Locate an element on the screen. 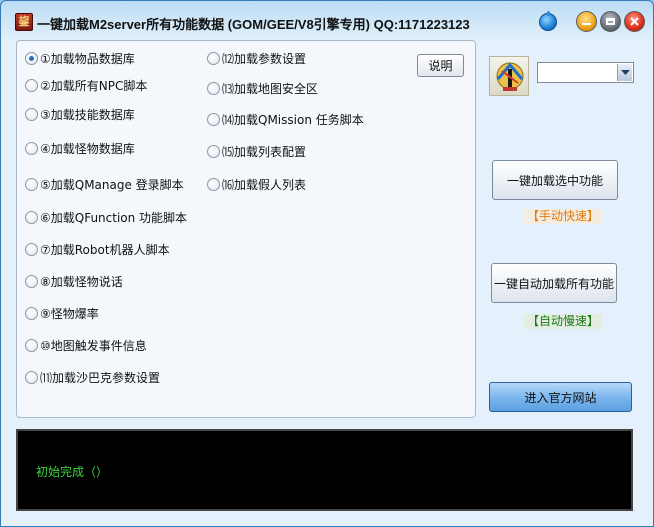 The height and width of the screenshot is (527, 654). option-load-qfunction: ⑥加载QFunction 功能脚本 is located at coordinates (106, 217).